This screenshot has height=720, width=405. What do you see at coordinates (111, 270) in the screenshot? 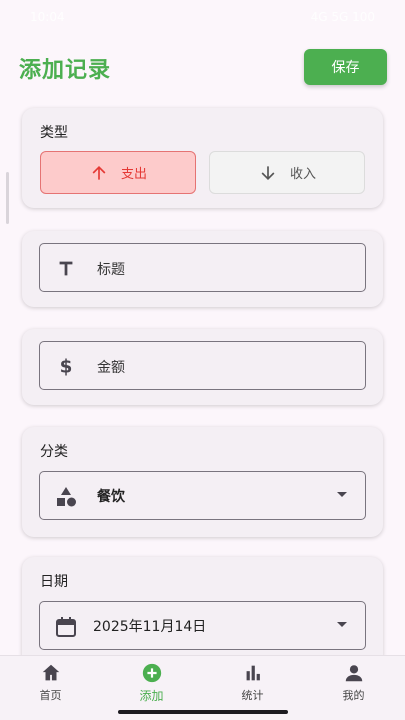
I see `title-placeholder: 标题` at bounding box center [111, 270].